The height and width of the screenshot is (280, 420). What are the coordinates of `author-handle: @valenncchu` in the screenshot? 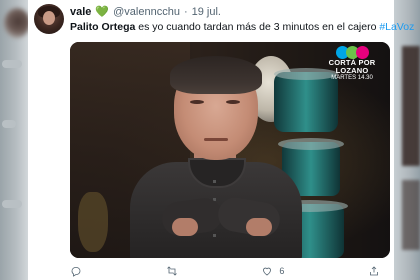 It's located at (146, 12).